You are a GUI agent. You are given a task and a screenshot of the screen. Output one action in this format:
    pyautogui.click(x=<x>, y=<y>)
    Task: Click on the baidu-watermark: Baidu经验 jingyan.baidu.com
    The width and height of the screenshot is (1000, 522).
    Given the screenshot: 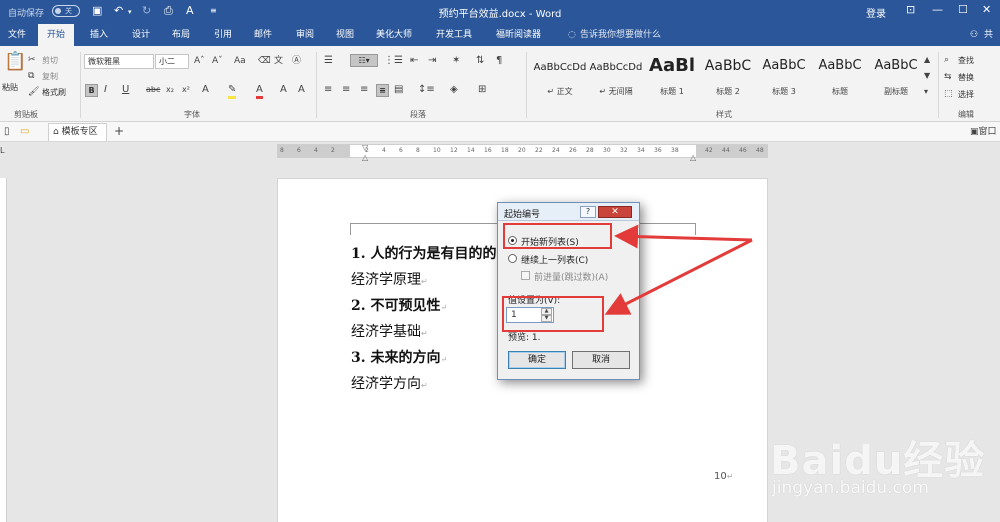 What is the action you would take?
    pyautogui.click(x=885, y=475)
    